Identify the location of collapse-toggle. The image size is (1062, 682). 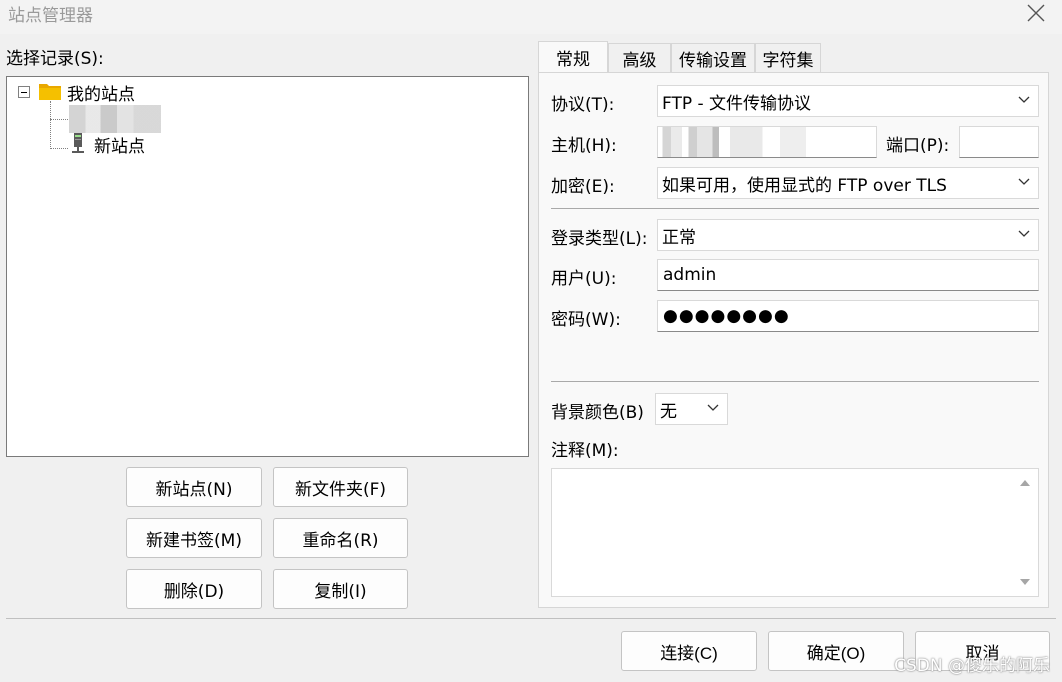
(24, 92).